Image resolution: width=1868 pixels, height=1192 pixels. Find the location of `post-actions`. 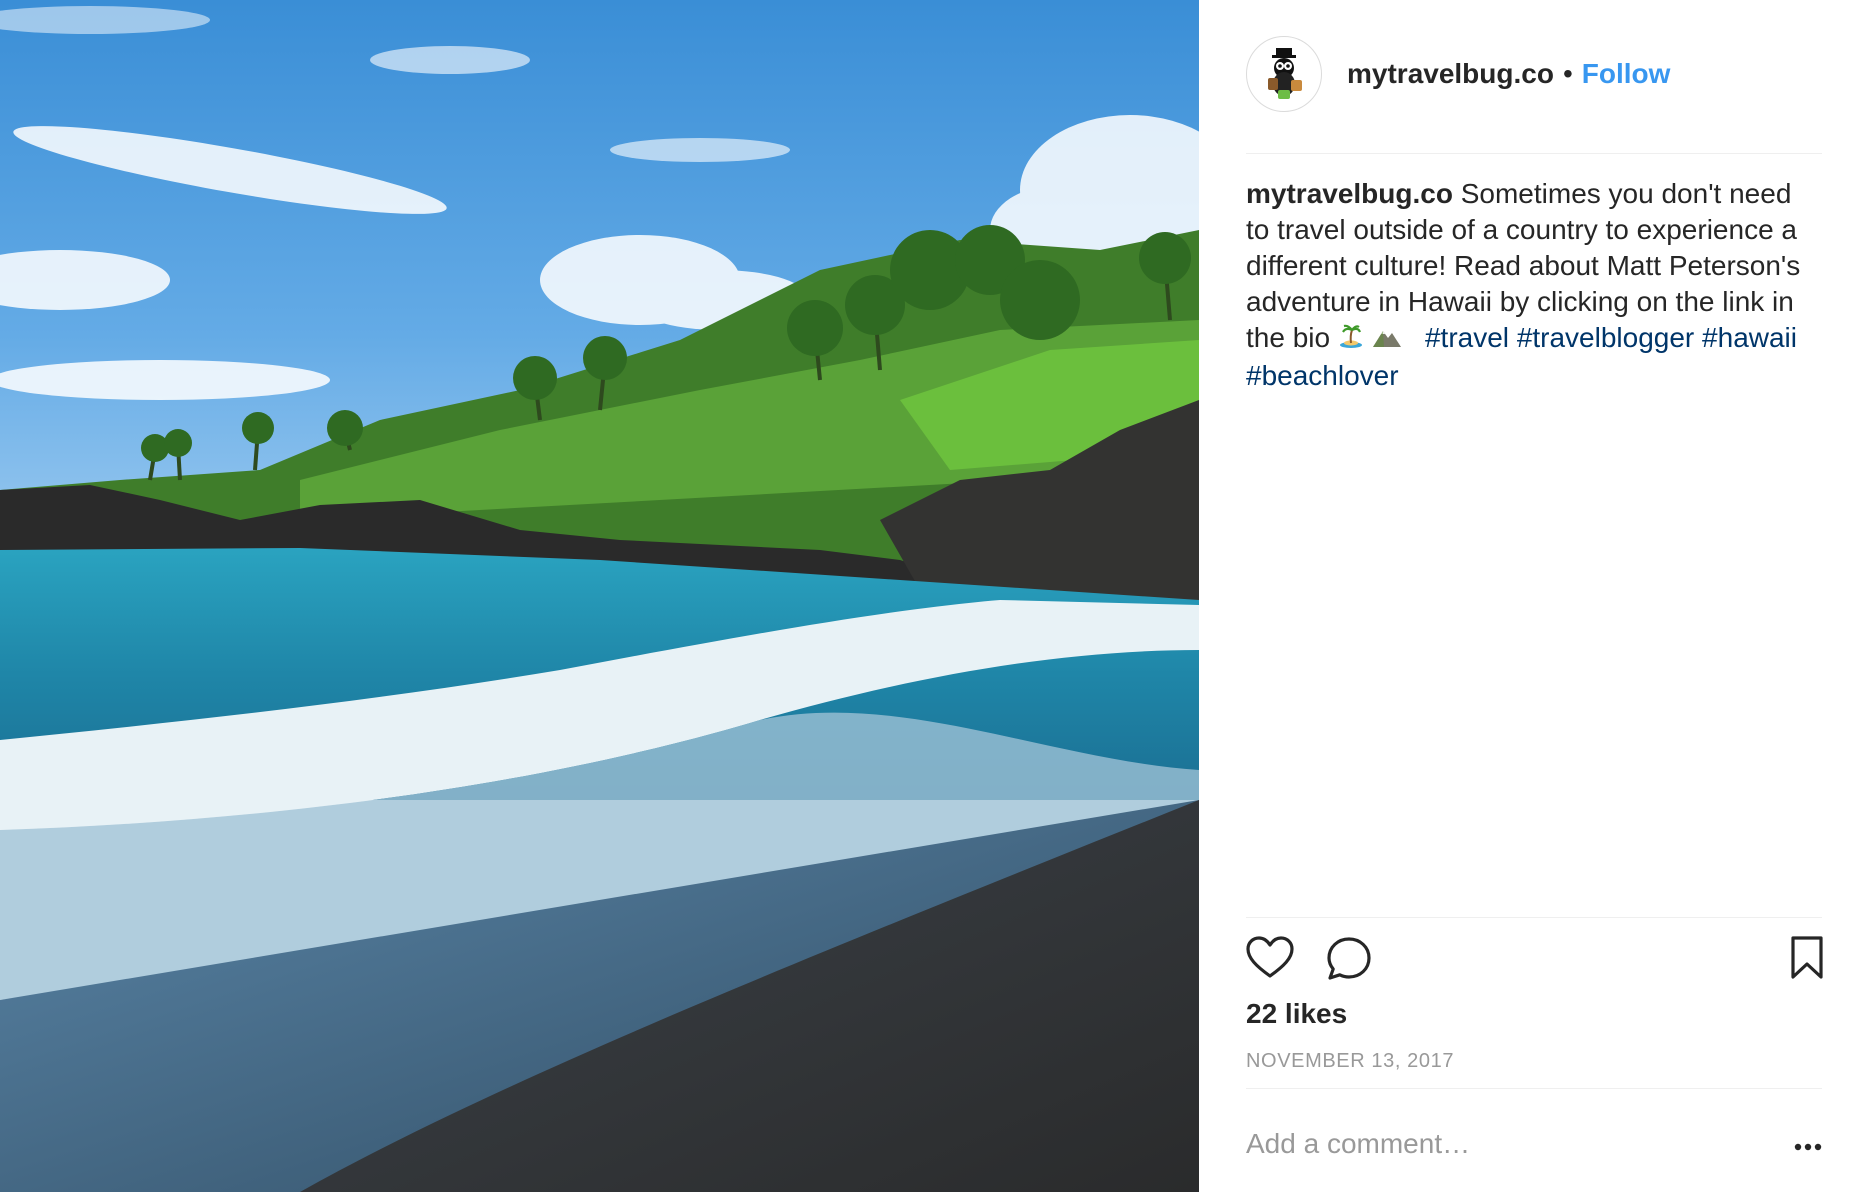

post-actions is located at coordinates (1534, 958).